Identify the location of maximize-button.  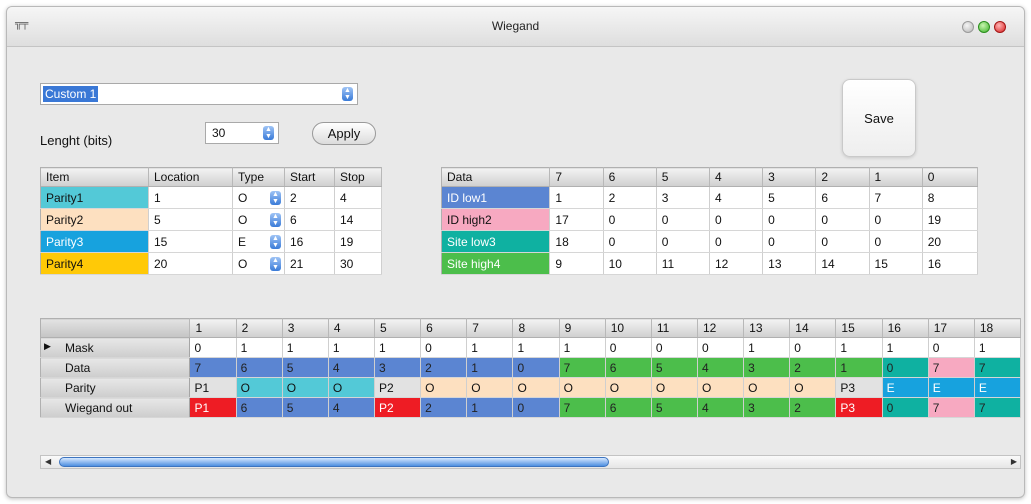
(984, 27).